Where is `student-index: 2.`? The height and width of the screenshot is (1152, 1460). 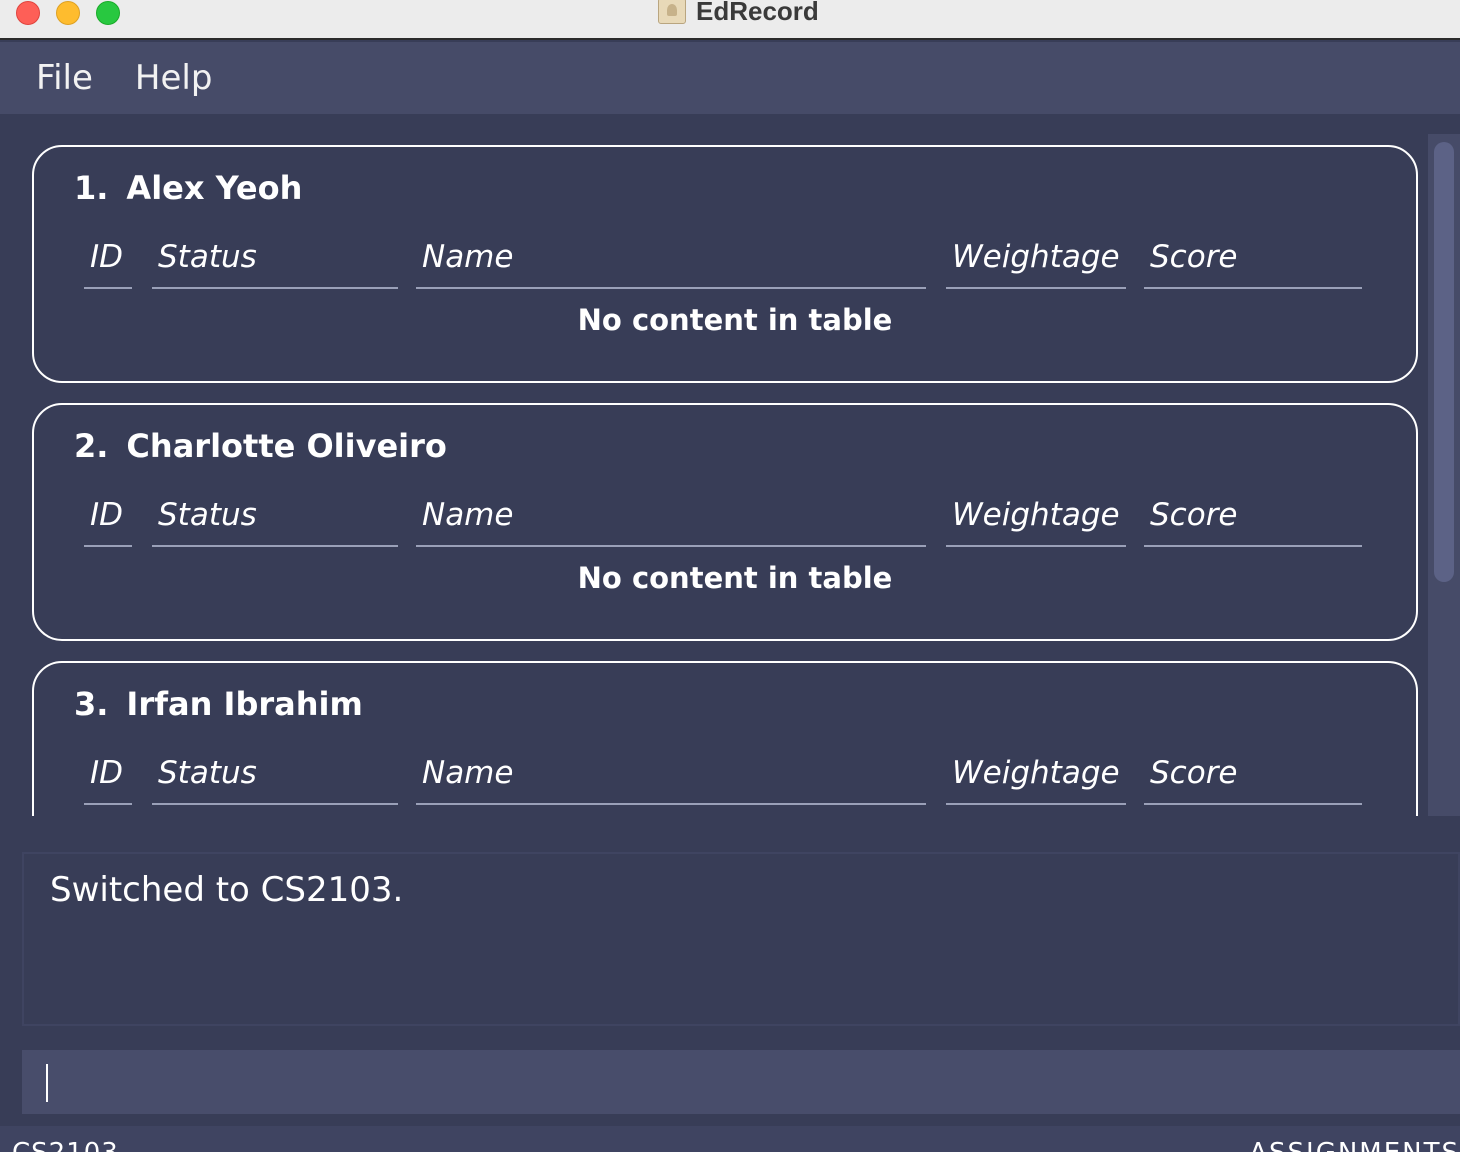 student-index: 2. is located at coordinates (91, 446).